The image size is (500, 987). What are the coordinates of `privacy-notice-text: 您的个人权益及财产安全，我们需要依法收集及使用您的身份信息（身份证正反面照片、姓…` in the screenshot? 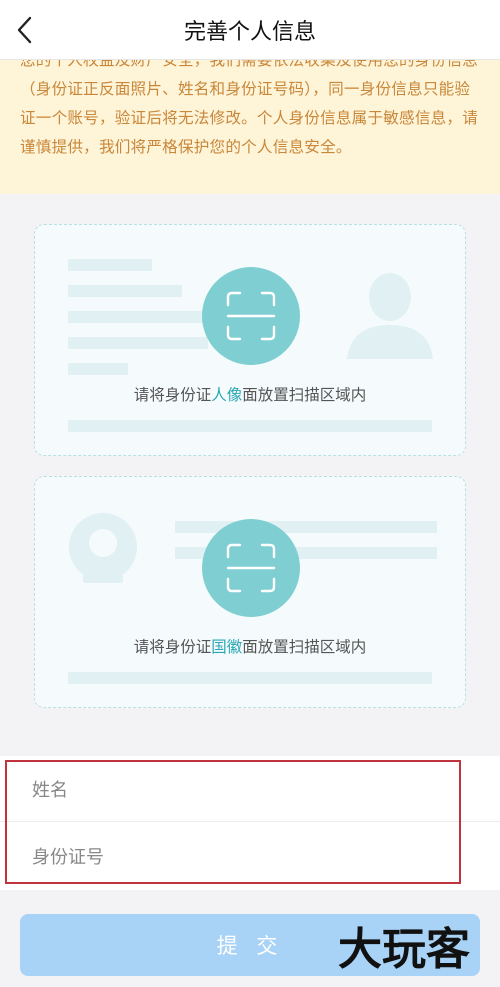 It's located at (249, 108).